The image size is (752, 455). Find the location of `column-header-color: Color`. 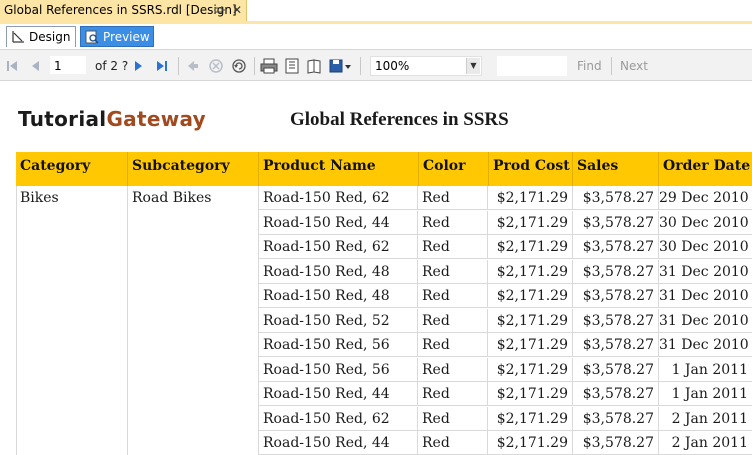

column-header-color: Color is located at coordinates (454, 169).